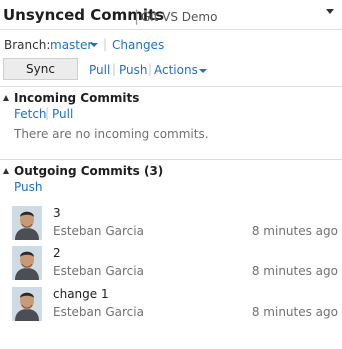 The height and width of the screenshot is (349, 342). Describe the element at coordinates (175, 265) in the screenshot. I see `commit-row: 2 Esteban Garcia 8 minutes ago` at that location.